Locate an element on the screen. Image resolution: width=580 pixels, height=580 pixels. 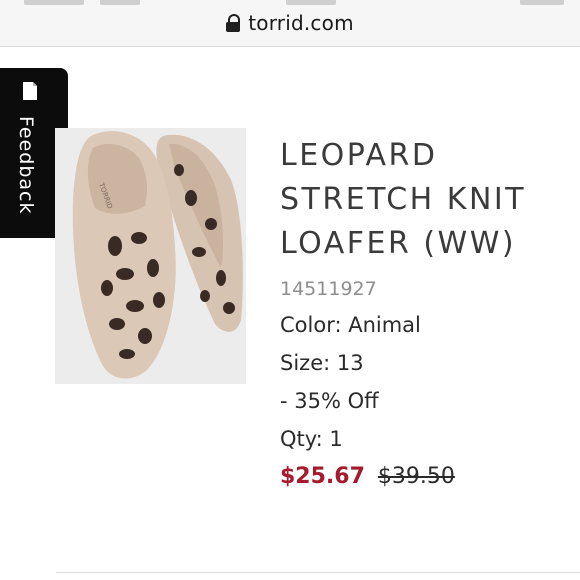
product-title-line: LOAFER (WW) is located at coordinates (398, 243).